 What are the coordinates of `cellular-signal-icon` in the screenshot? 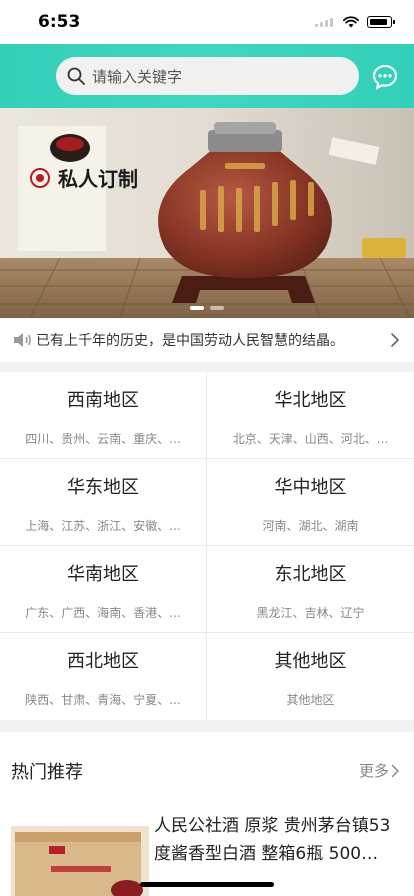 It's located at (325, 22).